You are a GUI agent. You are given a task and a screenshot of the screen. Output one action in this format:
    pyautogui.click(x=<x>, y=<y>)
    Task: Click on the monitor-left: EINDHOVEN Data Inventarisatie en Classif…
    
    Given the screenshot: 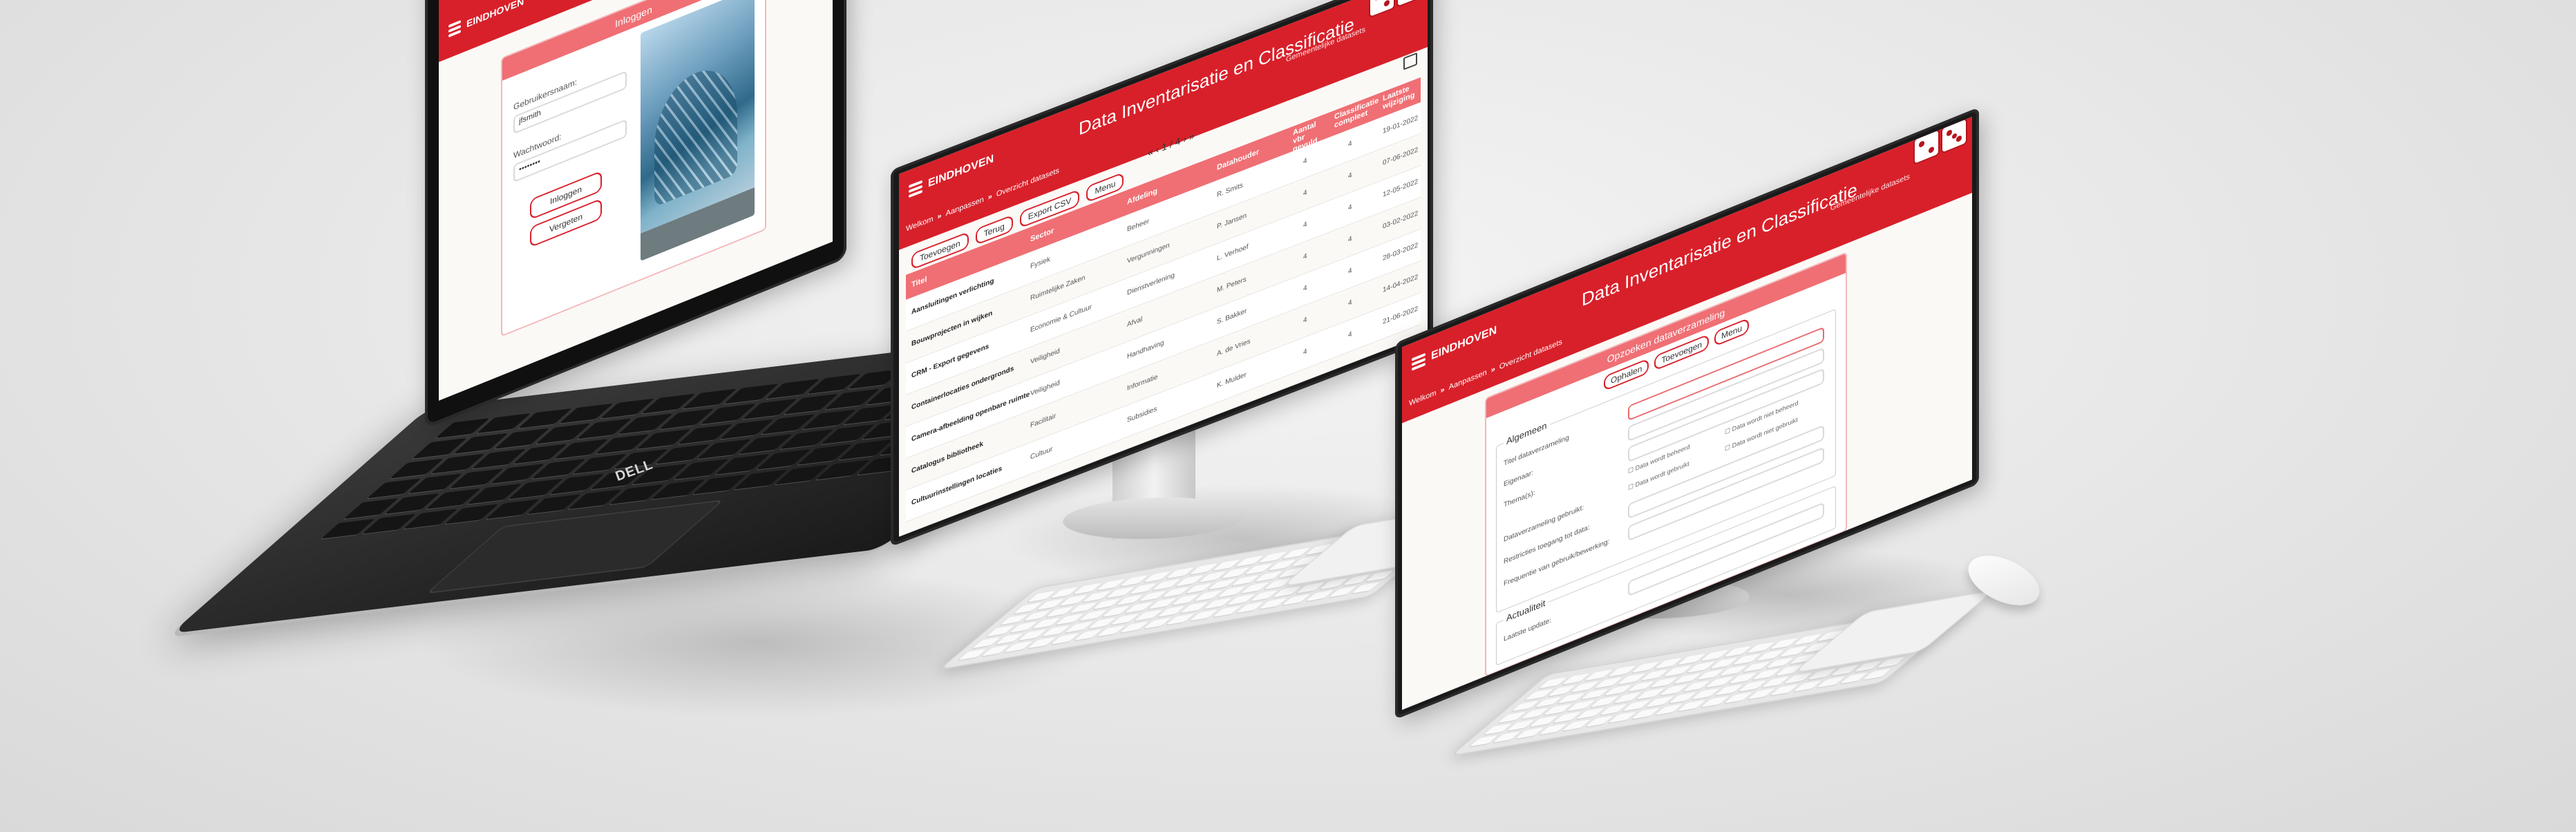 What is the action you would take?
    pyautogui.click(x=1162, y=273)
    